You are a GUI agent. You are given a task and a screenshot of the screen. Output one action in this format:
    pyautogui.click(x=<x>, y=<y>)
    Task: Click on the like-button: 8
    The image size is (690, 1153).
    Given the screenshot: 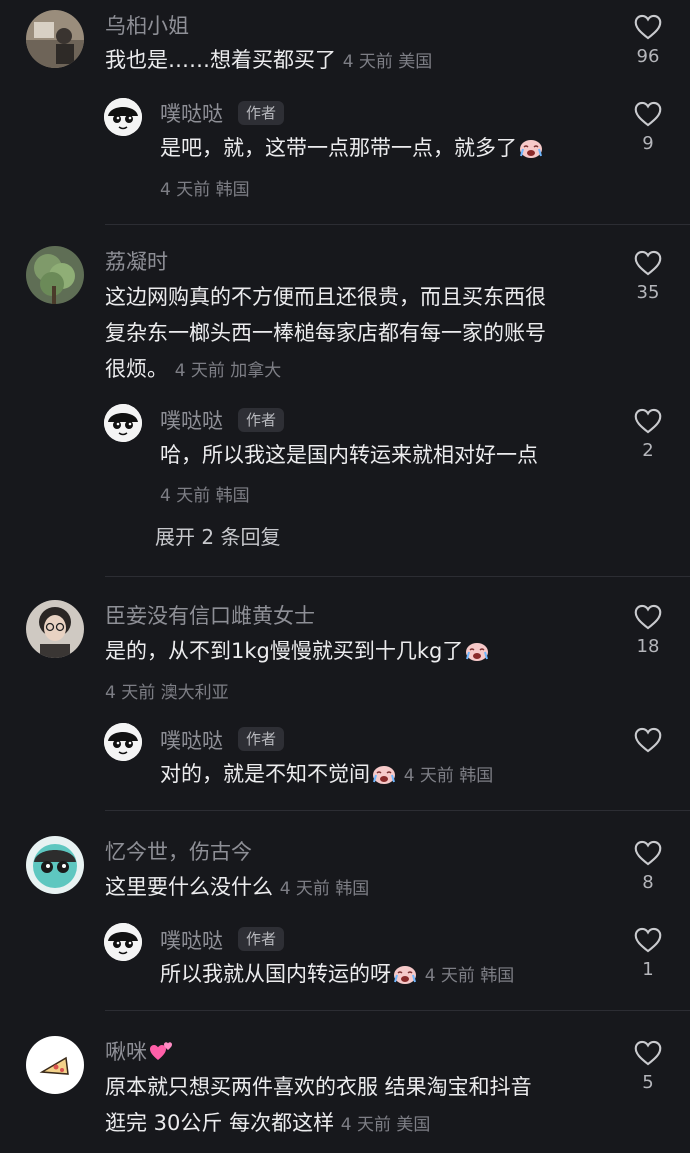 What is the action you would take?
    pyautogui.click(x=648, y=866)
    